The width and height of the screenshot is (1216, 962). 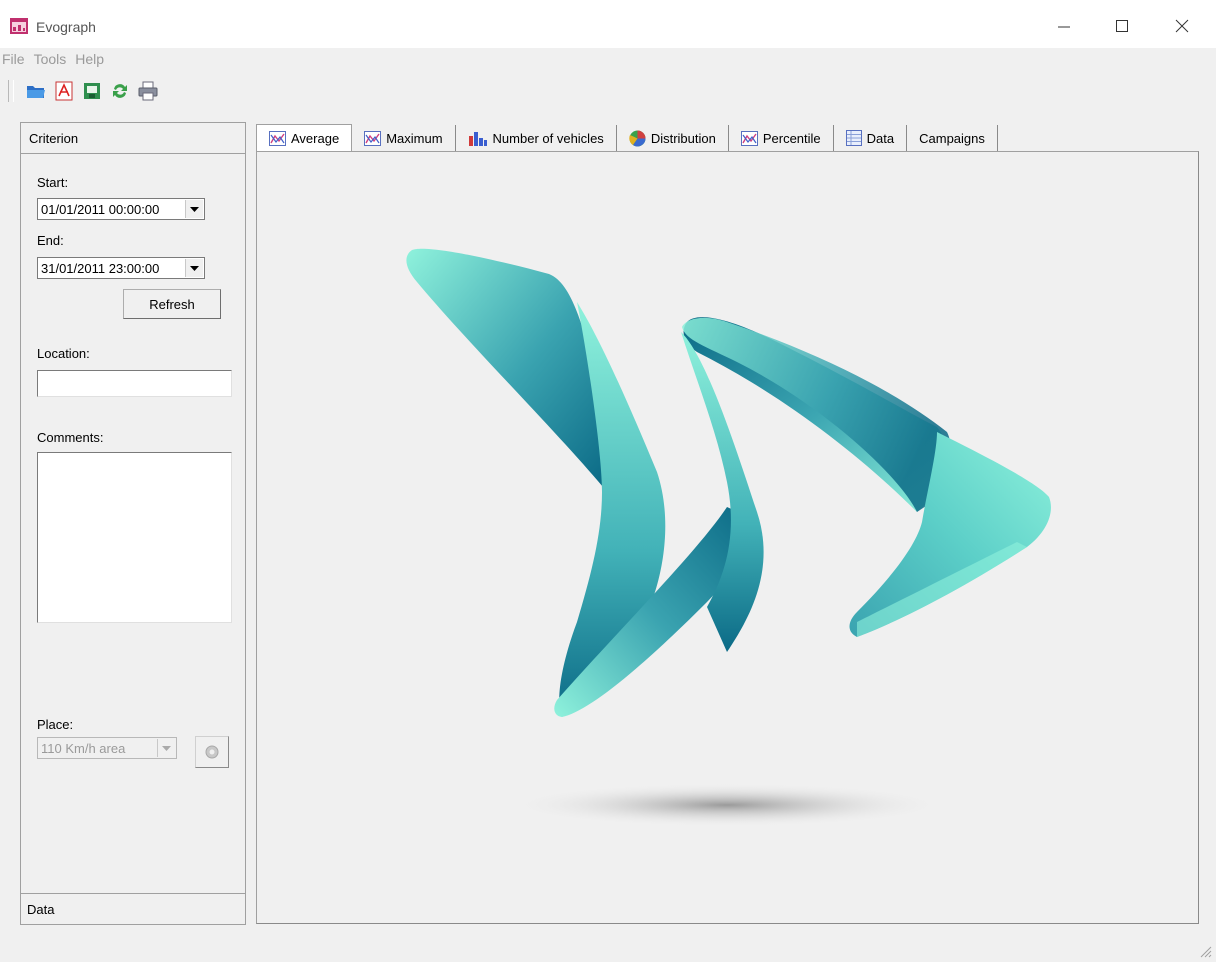 I want to click on start-dropdown-button, so click(x=194, y=209).